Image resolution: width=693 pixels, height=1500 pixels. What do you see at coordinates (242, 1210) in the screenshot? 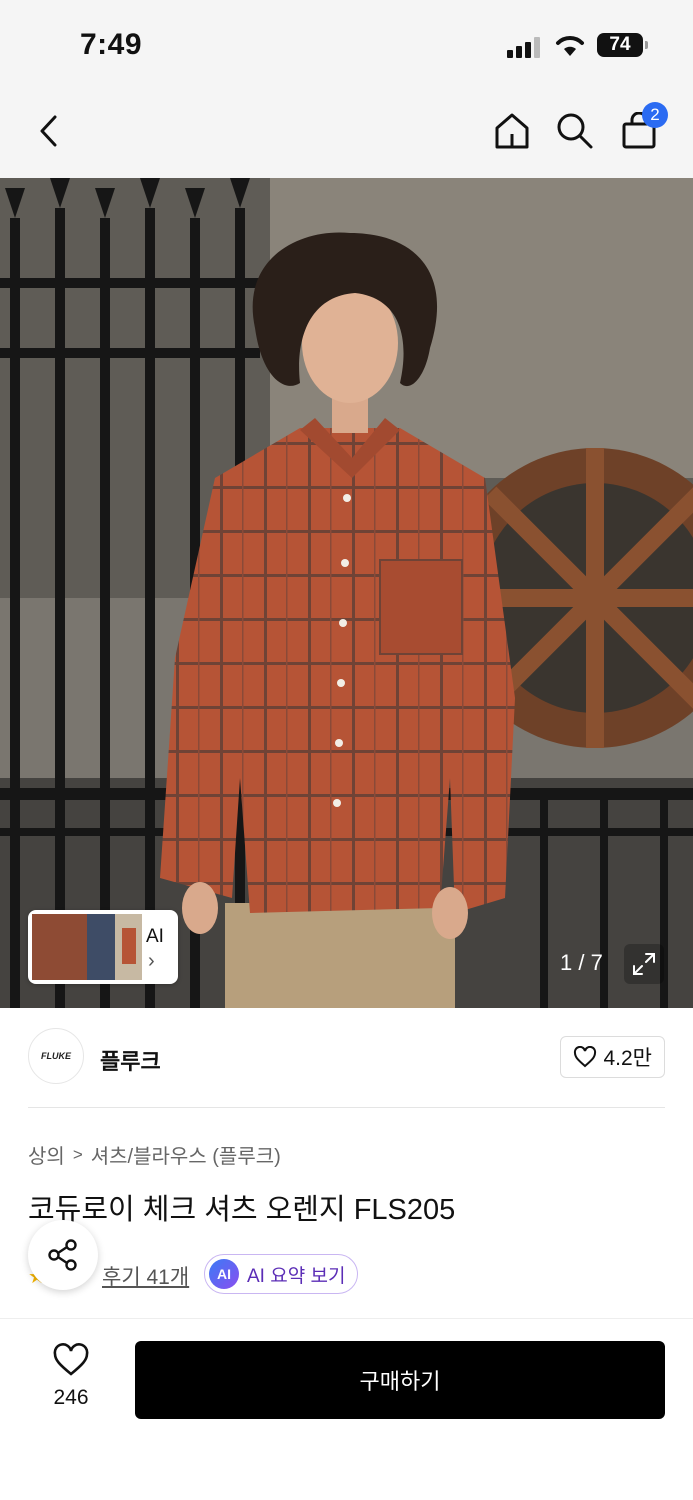
I see `product-title: 코듀로이 체크 셔츠 오렌지 FLS205` at bounding box center [242, 1210].